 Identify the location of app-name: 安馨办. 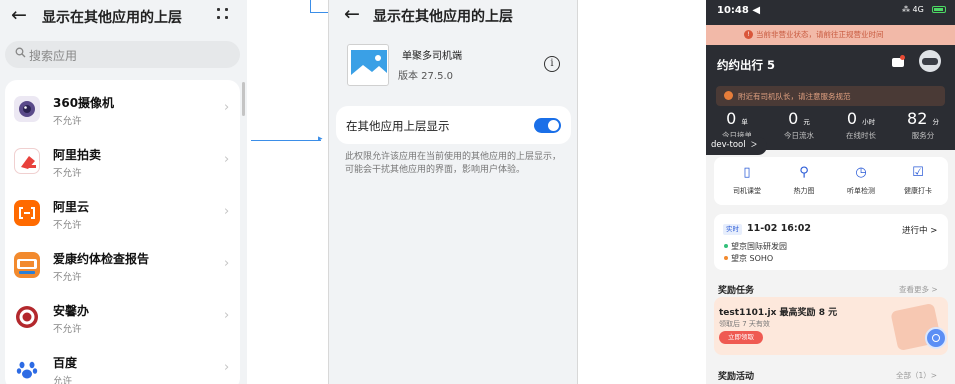
(71, 311).